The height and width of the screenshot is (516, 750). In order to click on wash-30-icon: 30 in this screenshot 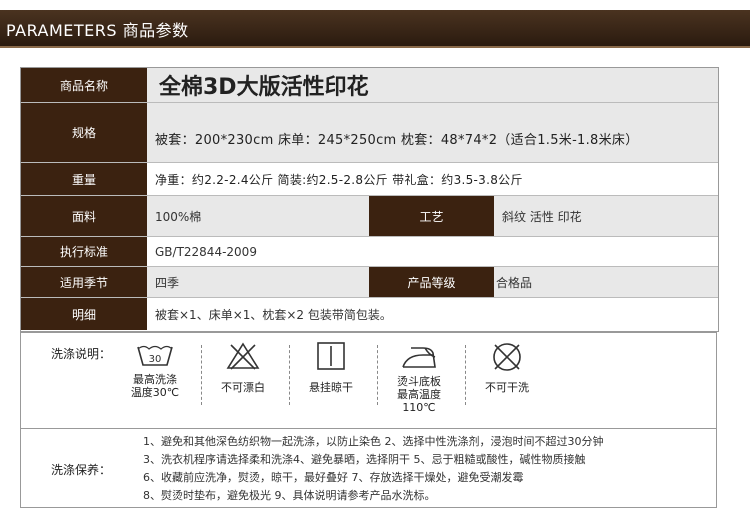, I will do `click(155, 355)`.